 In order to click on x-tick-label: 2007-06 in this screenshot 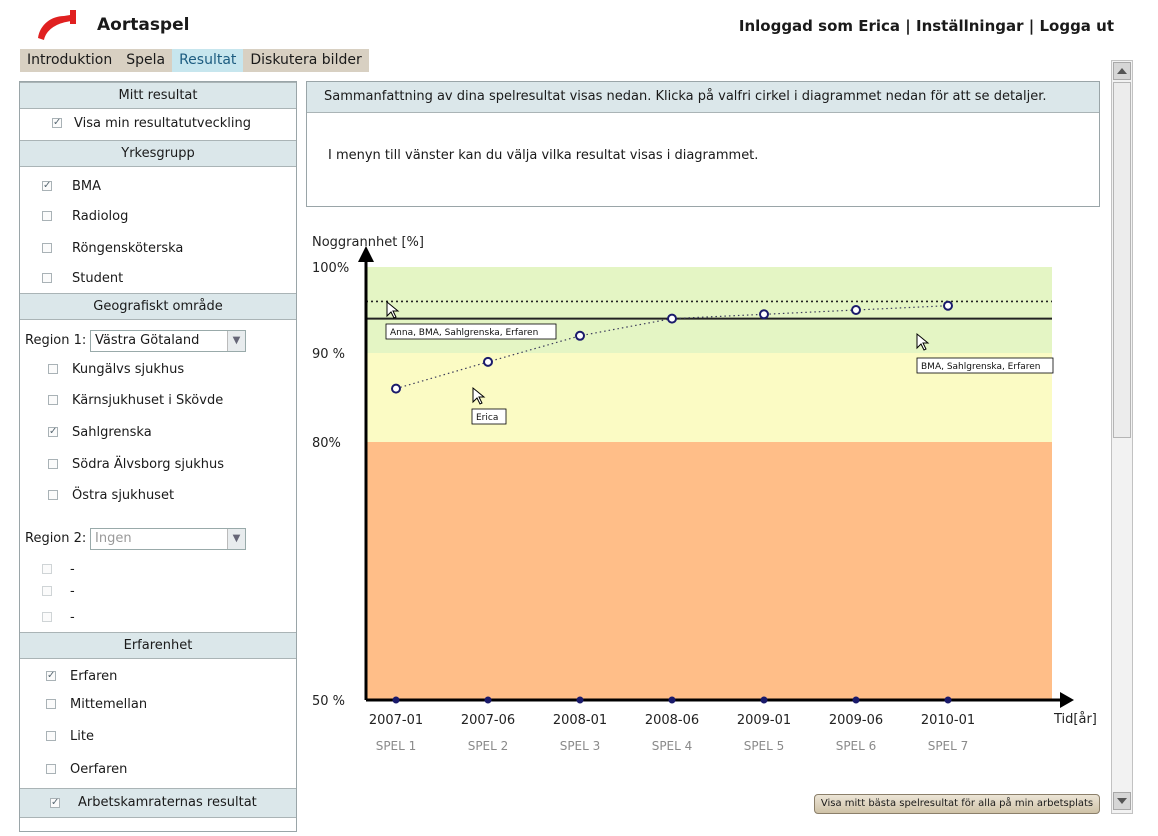, I will do `click(488, 720)`.